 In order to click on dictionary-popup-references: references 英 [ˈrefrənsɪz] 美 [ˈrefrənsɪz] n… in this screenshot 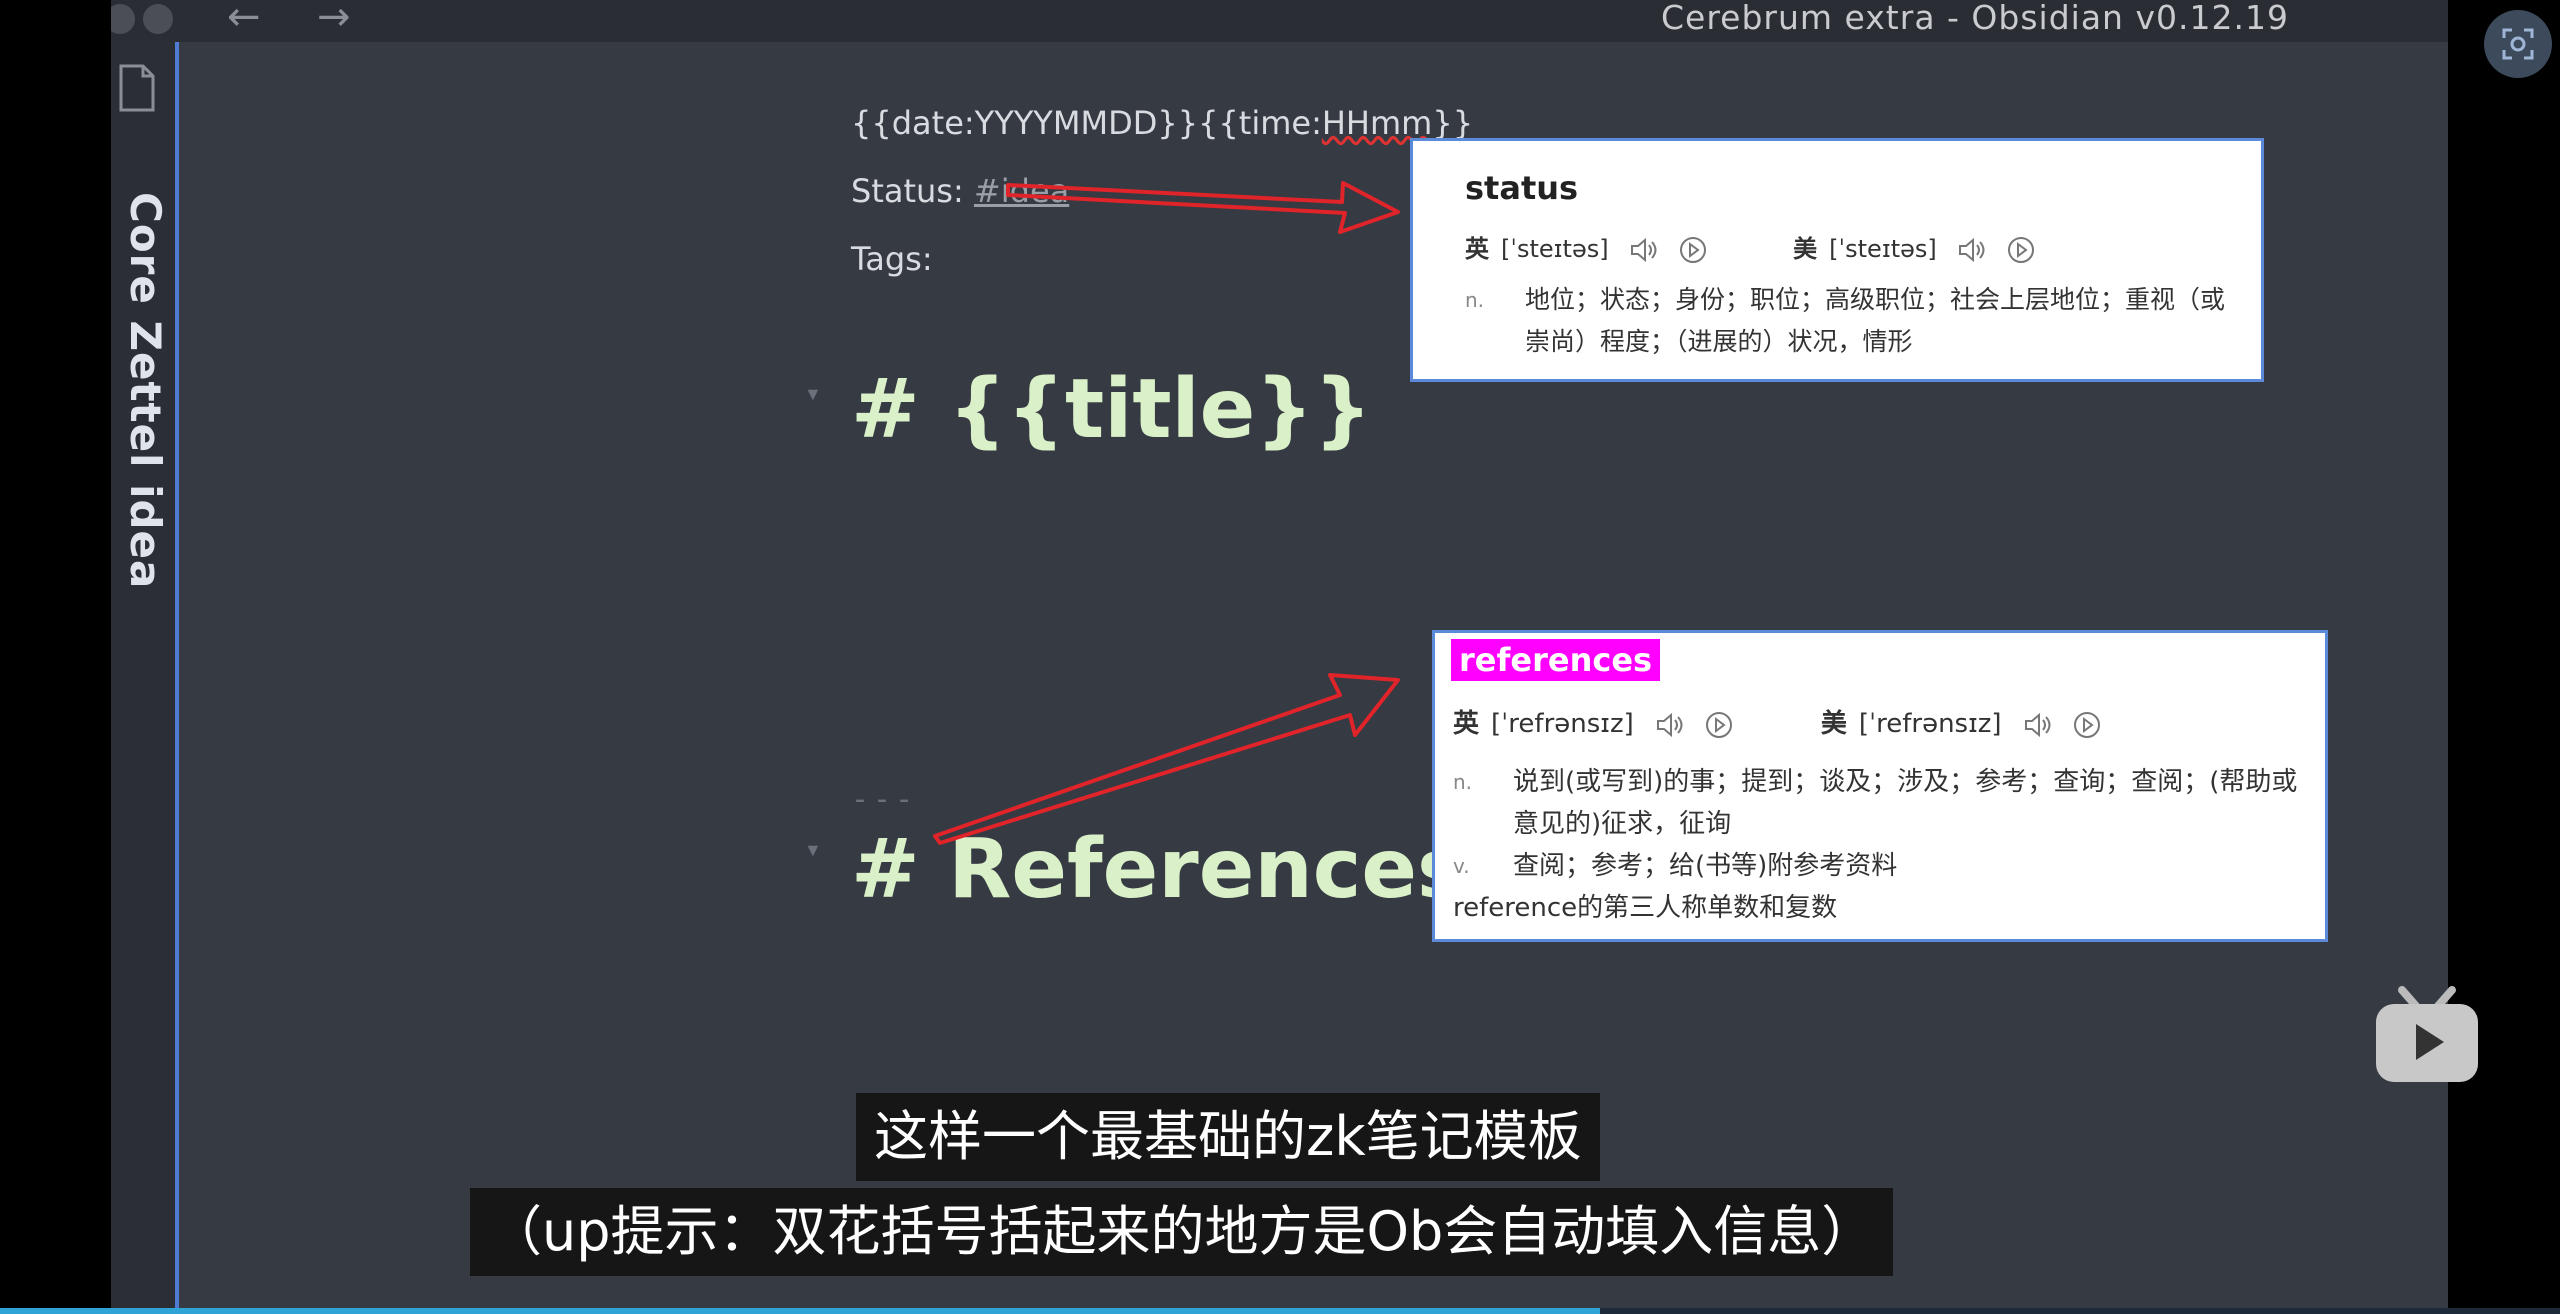, I will do `click(1880, 786)`.